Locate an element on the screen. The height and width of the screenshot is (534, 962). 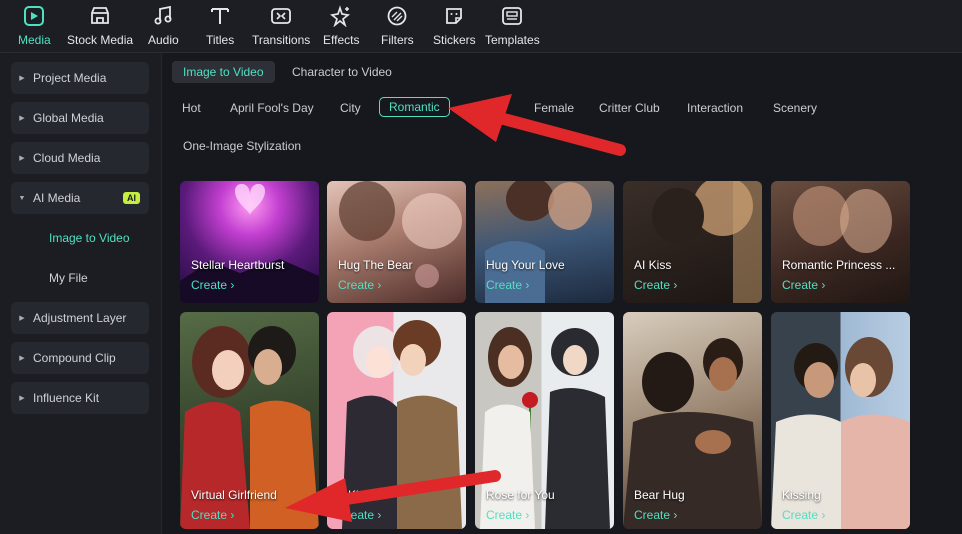
sidebar-item-label: Influence Kit is located at coordinates (66, 398).